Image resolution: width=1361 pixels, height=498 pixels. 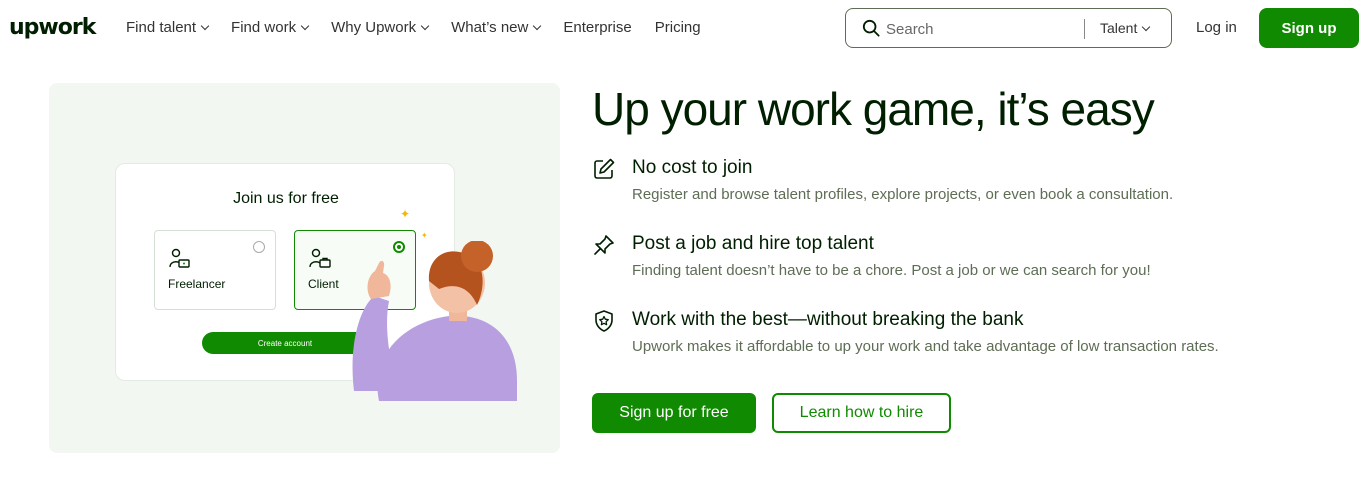 I want to click on nav-whats-new: What’s new, so click(x=496, y=27).